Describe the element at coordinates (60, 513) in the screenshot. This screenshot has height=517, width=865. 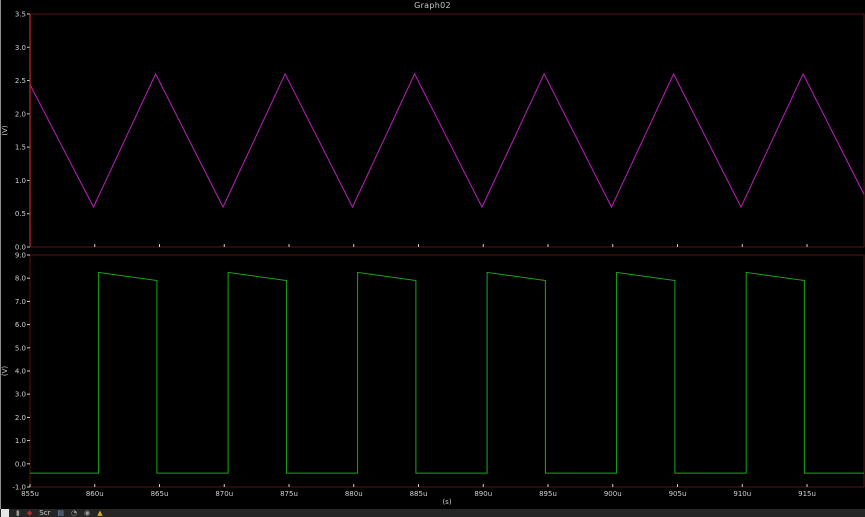
I see `save-icon: ▤` at that location.